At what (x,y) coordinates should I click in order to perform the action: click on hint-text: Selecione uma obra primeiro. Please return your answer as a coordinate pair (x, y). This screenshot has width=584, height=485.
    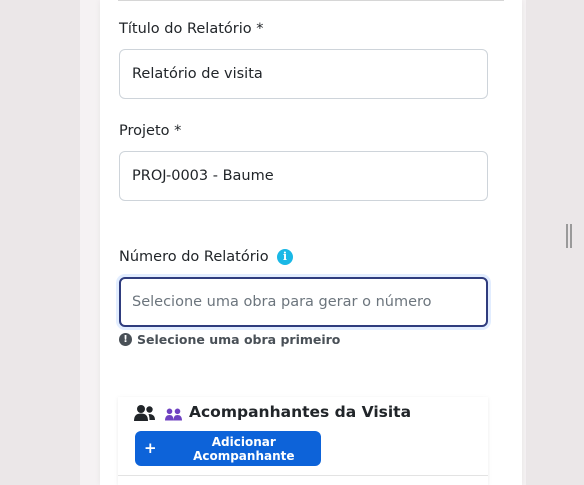
    Looking at the image, I should click on (239, 339).